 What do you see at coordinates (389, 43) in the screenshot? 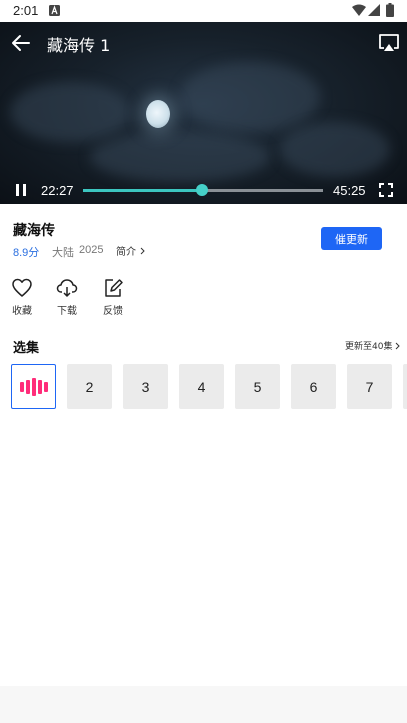
I see `cast-icon` at bounding box center [389, 43].